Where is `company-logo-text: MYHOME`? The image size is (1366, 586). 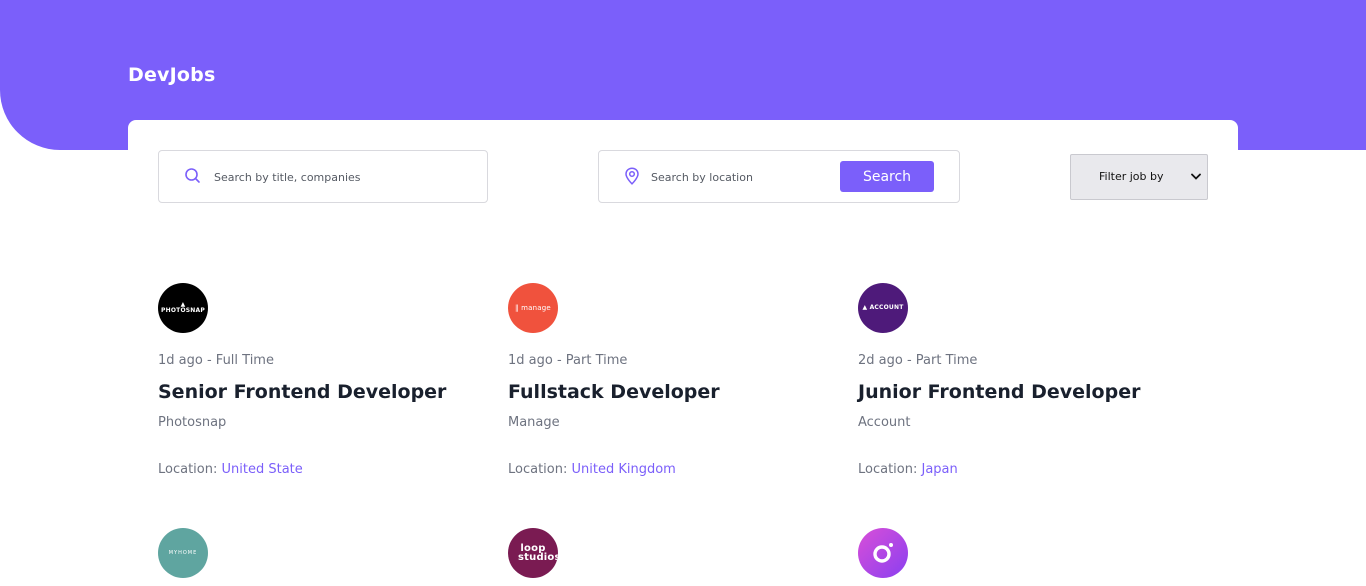
company-logo-text: MYHOME is located at coordinates (183, 552).